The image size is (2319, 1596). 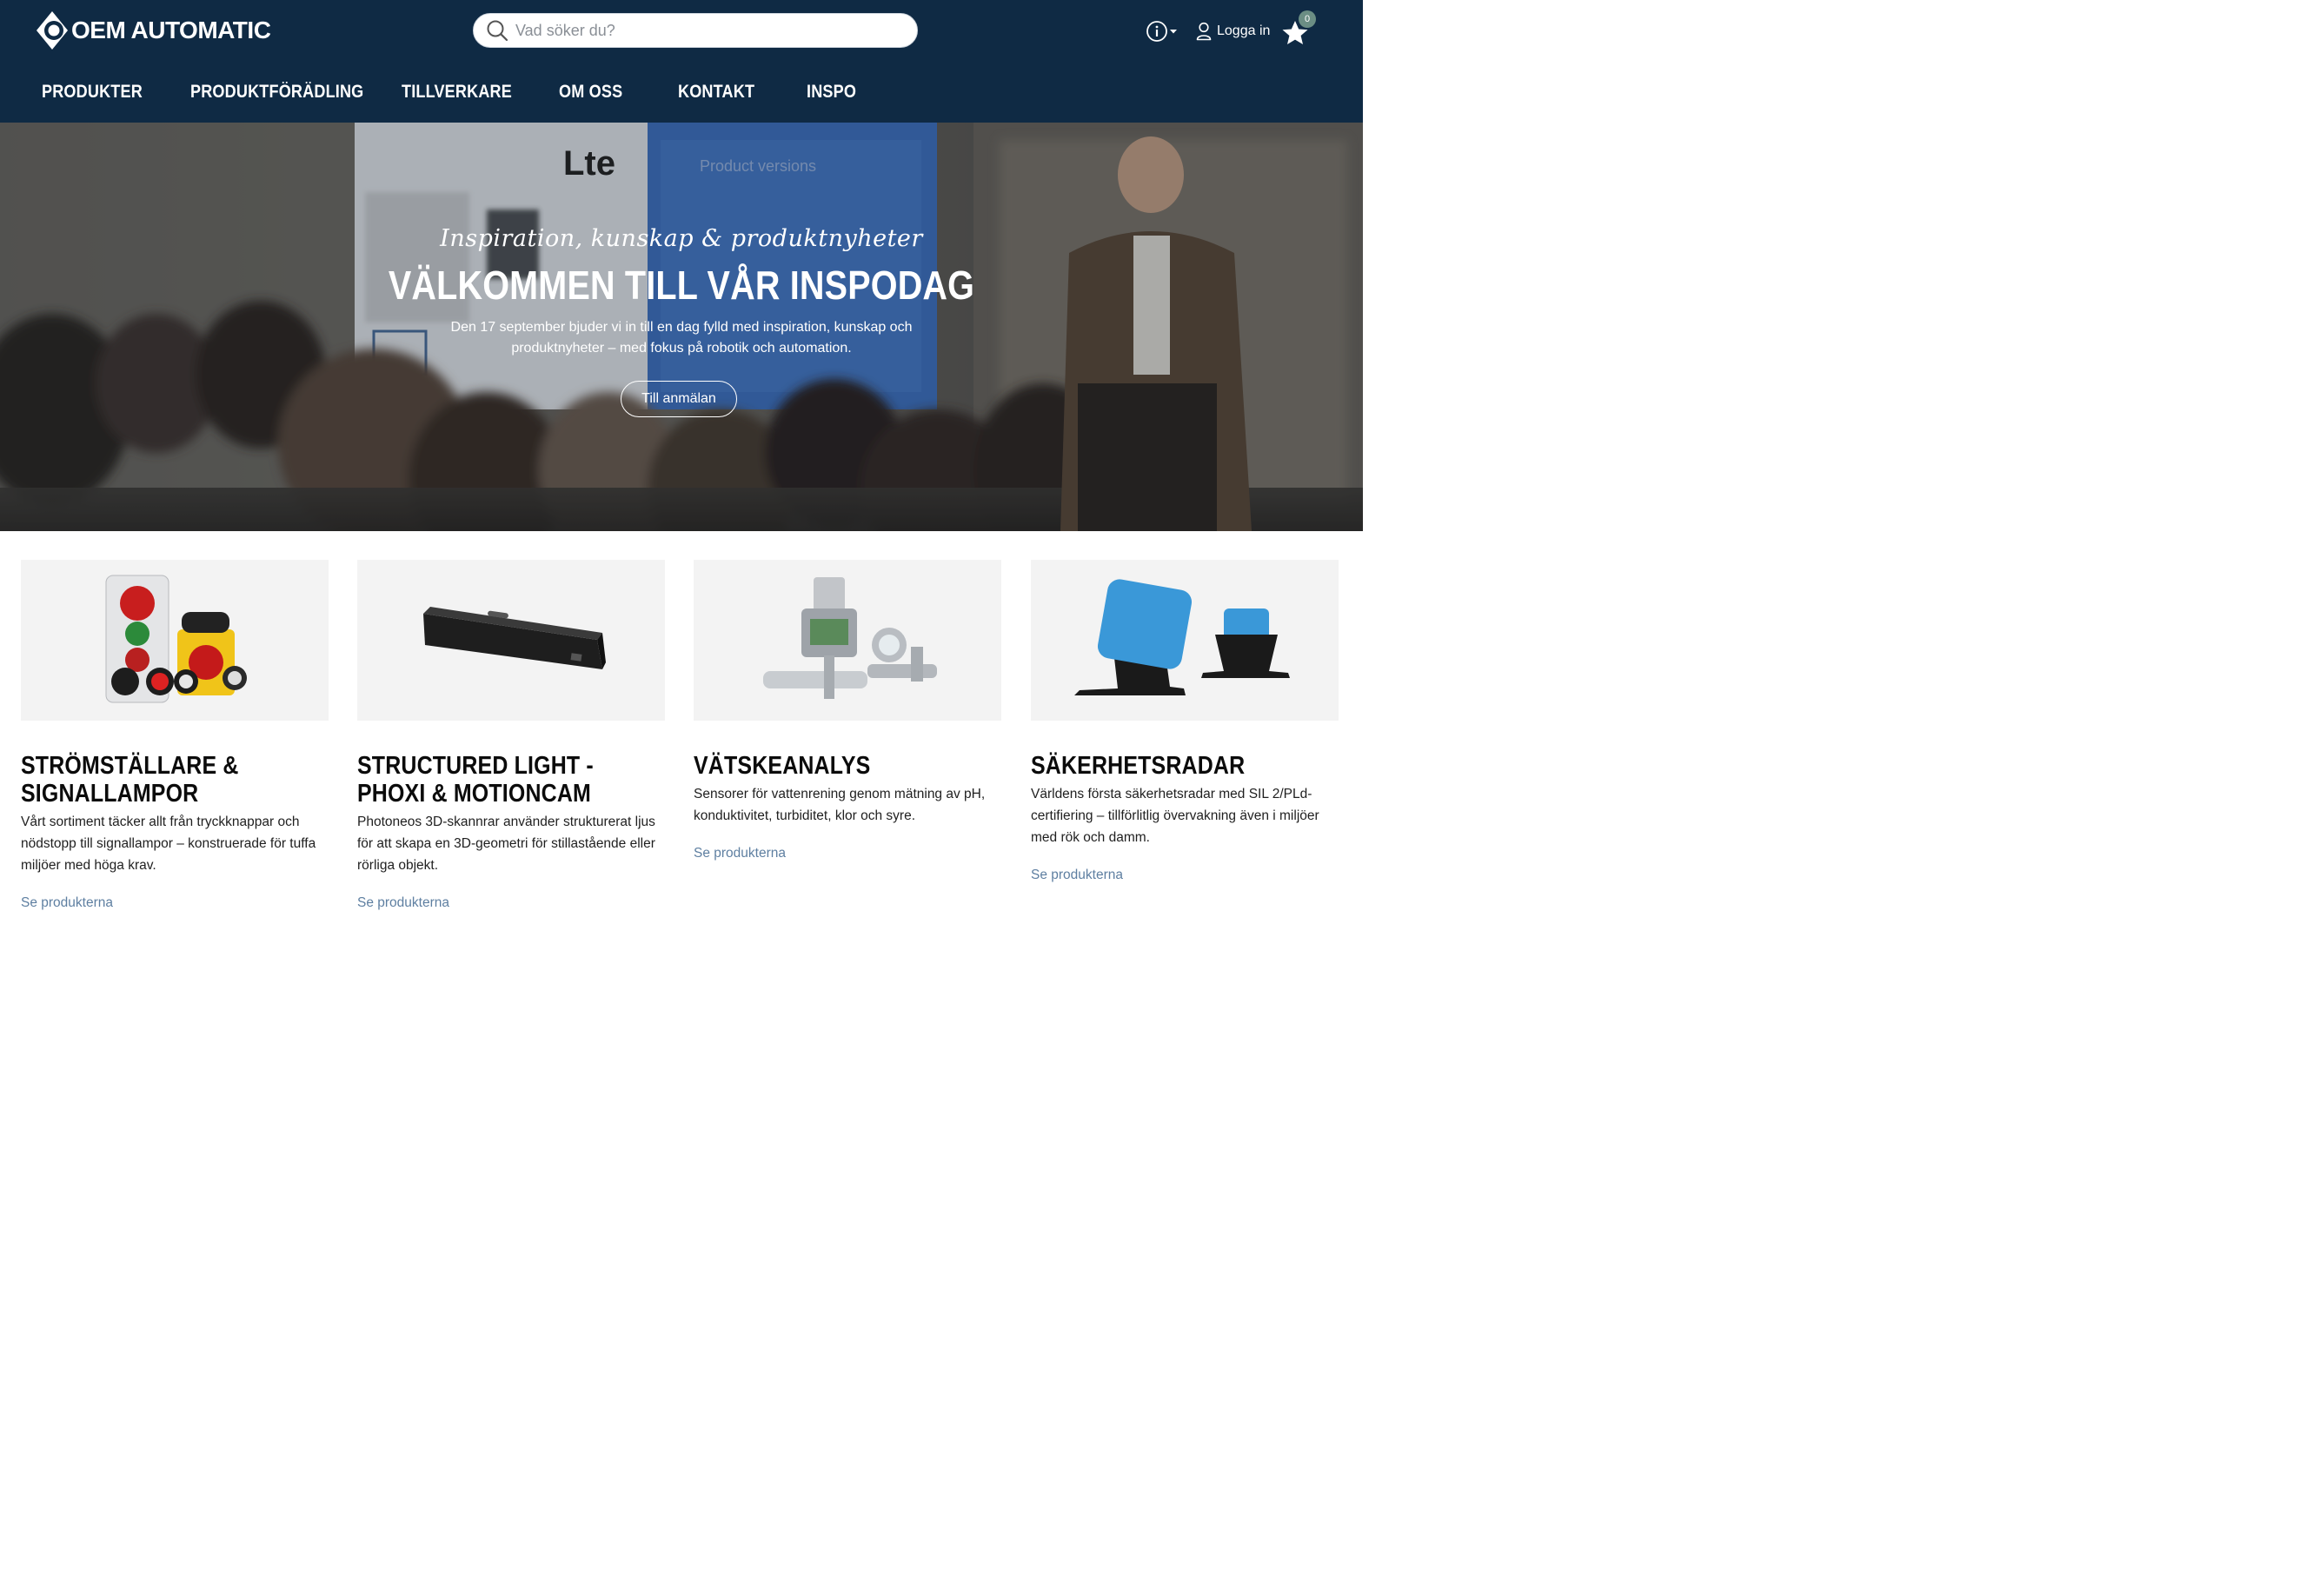 I want to click on favorites-button: 0, so click(x=1298, y=27).